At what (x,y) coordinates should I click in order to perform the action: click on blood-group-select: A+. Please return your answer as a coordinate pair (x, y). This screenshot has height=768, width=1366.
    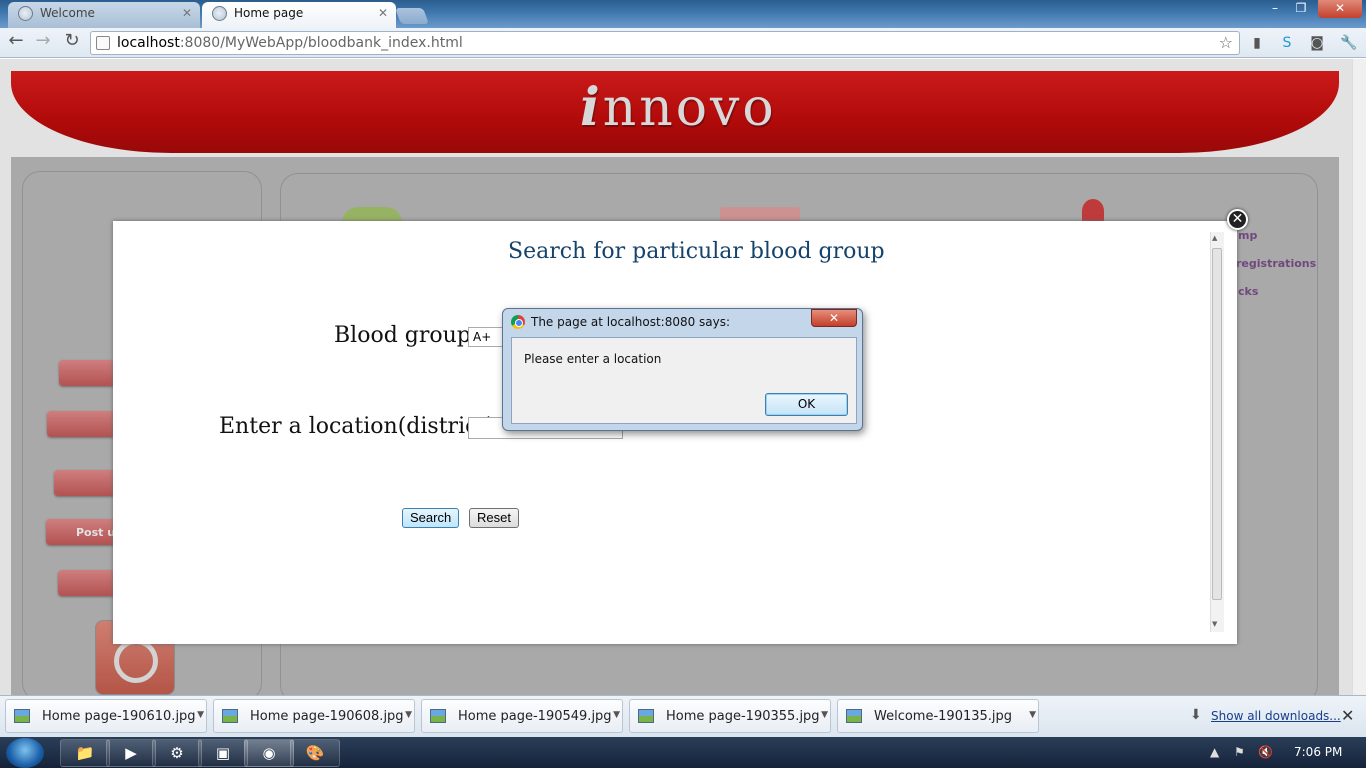
    Looking at the image, I should click on (486, 337).